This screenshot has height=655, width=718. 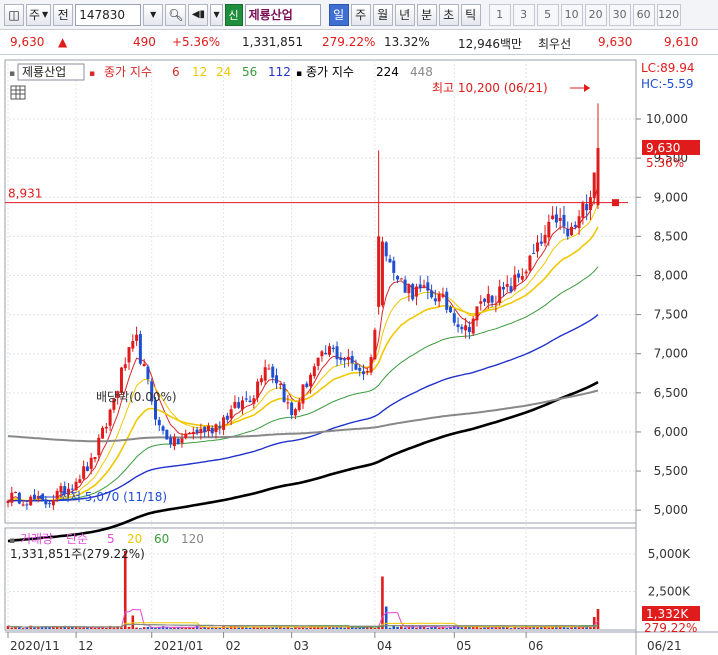 I want to click on period-tick-button: 틱, so click(x=470, y=14).